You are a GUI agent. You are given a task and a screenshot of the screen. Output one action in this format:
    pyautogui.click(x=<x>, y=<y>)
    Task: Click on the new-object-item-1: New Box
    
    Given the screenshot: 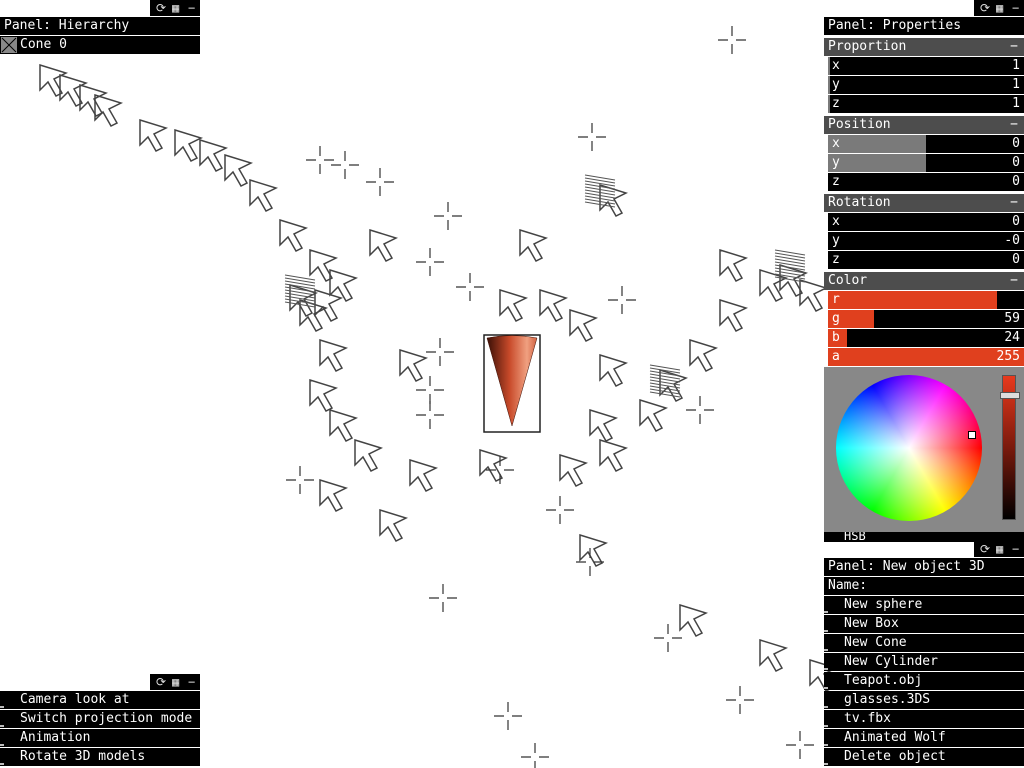 What is the action you would take?
    pyautogui.click(x=924, y=624)
    